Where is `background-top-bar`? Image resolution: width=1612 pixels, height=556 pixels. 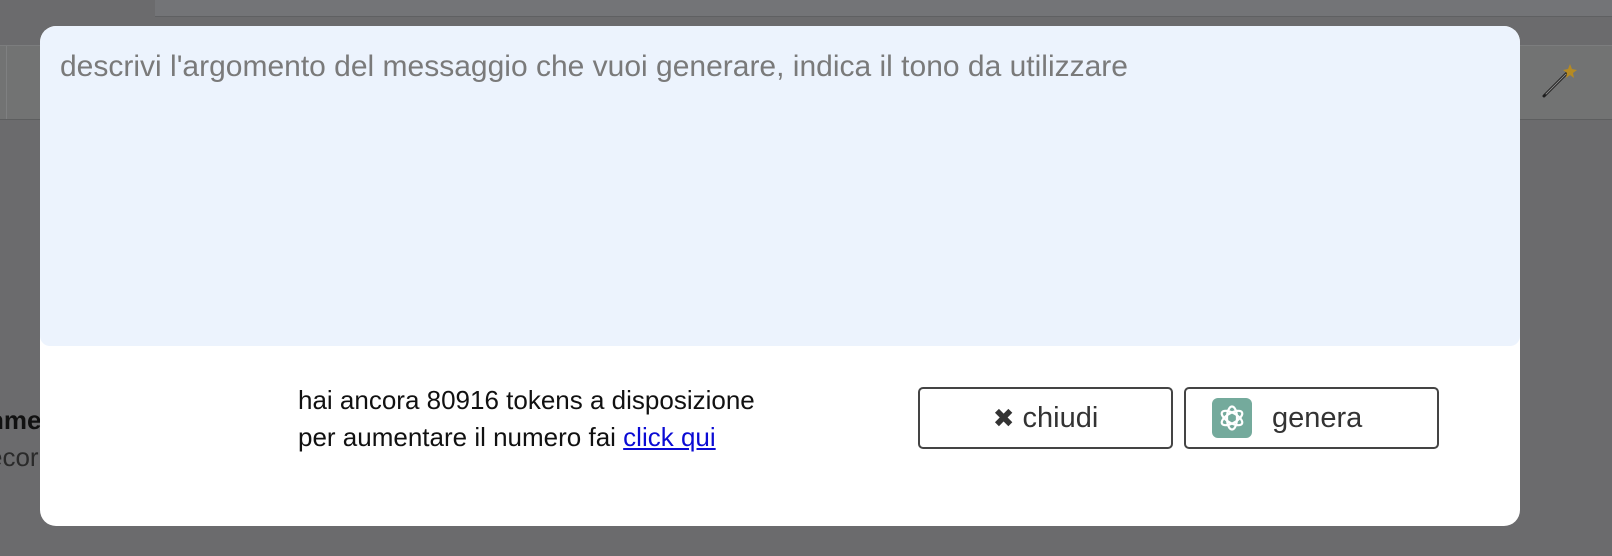 background-top-bar is located at coordinates (883, 8).